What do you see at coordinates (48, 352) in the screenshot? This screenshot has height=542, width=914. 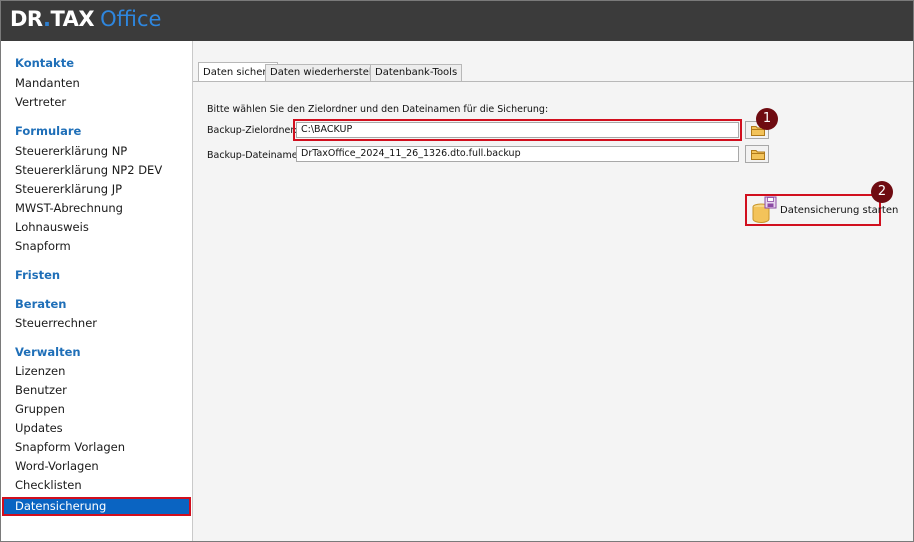 I see `sidebar-heading-verwalten: Verwalten` at bounding box center [48, 352].